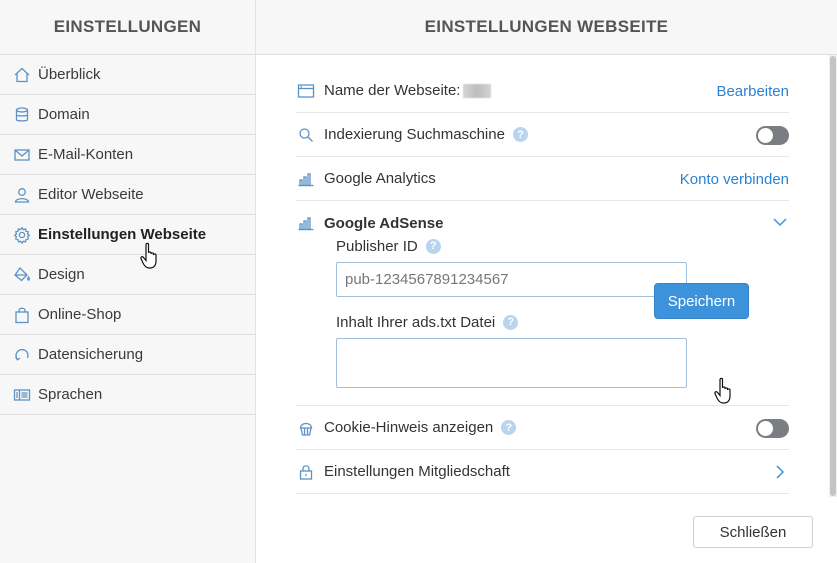  I want to click on edit-site-name-link: Bearbeiten, so click(752, 91).